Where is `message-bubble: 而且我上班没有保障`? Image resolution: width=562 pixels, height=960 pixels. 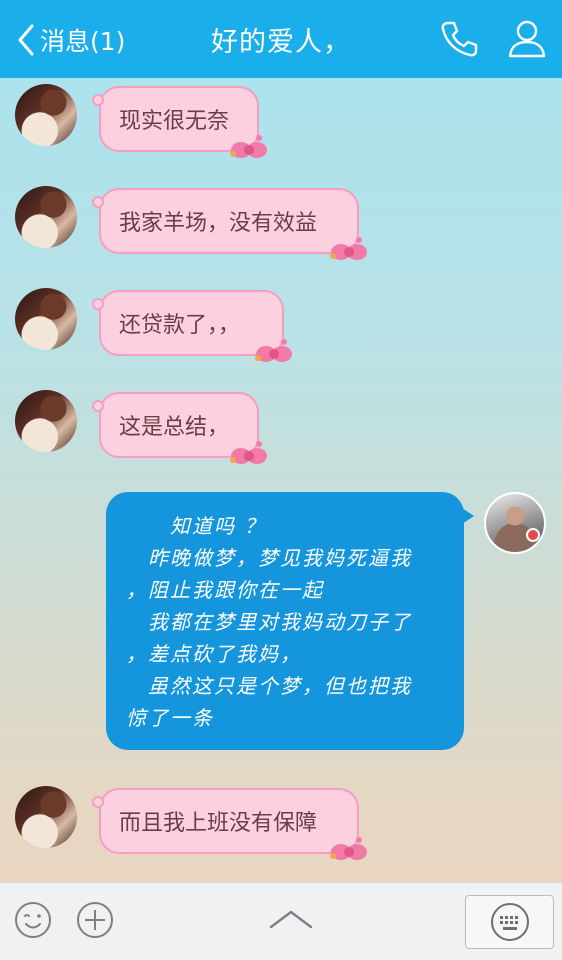
message-bubble: 而且我上班没有保障 is located at coordinates (229, 824).